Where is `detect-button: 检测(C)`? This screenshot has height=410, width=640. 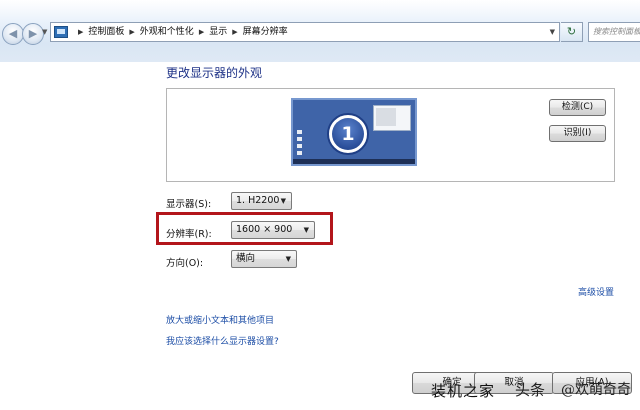 detect-button: 检测(C) is located at coordinates (577, 107).